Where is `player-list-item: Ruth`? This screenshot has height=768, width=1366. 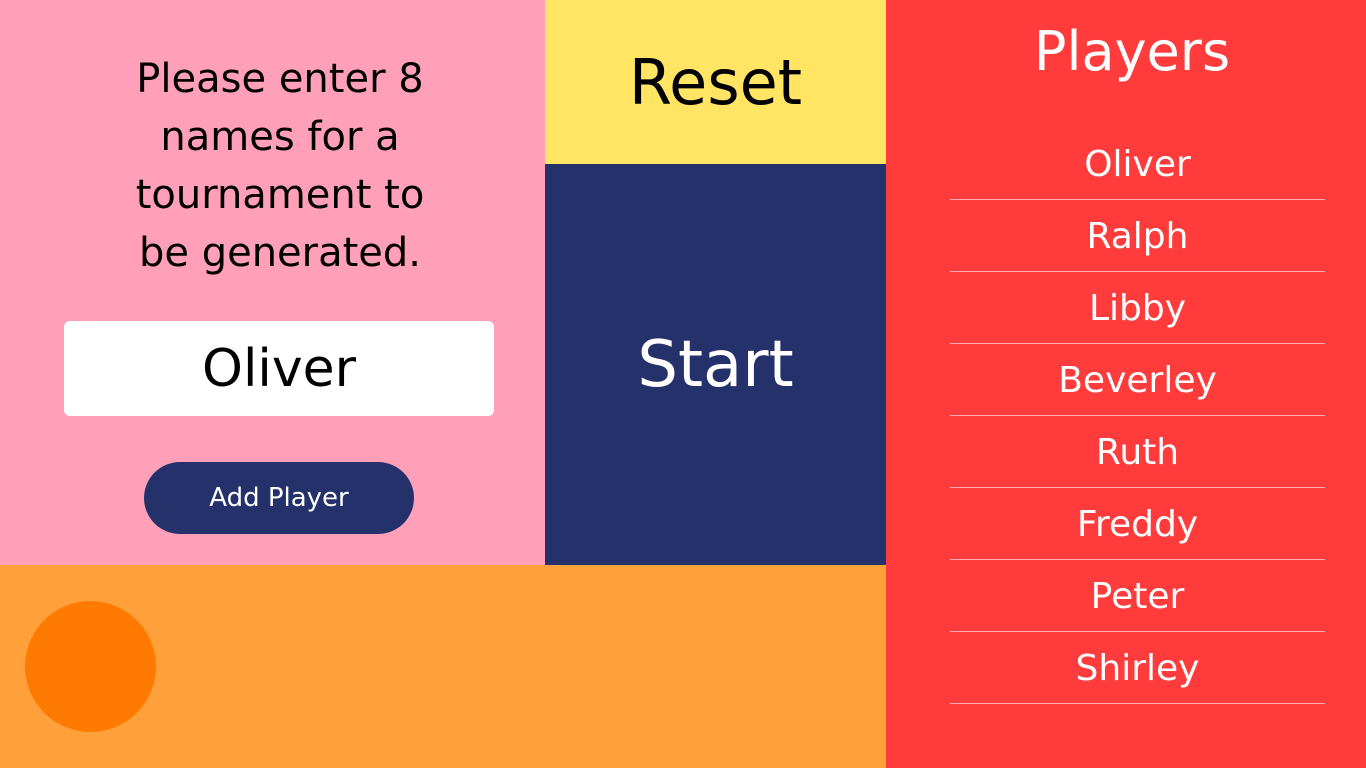
player-list-item: Ruth is located at coordinates (1137, 452).